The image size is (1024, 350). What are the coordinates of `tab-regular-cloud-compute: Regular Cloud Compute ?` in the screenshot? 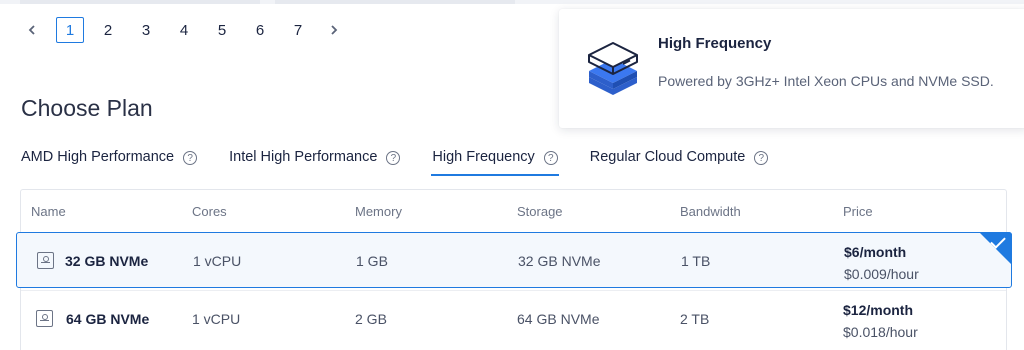 It's located at (679, 161).